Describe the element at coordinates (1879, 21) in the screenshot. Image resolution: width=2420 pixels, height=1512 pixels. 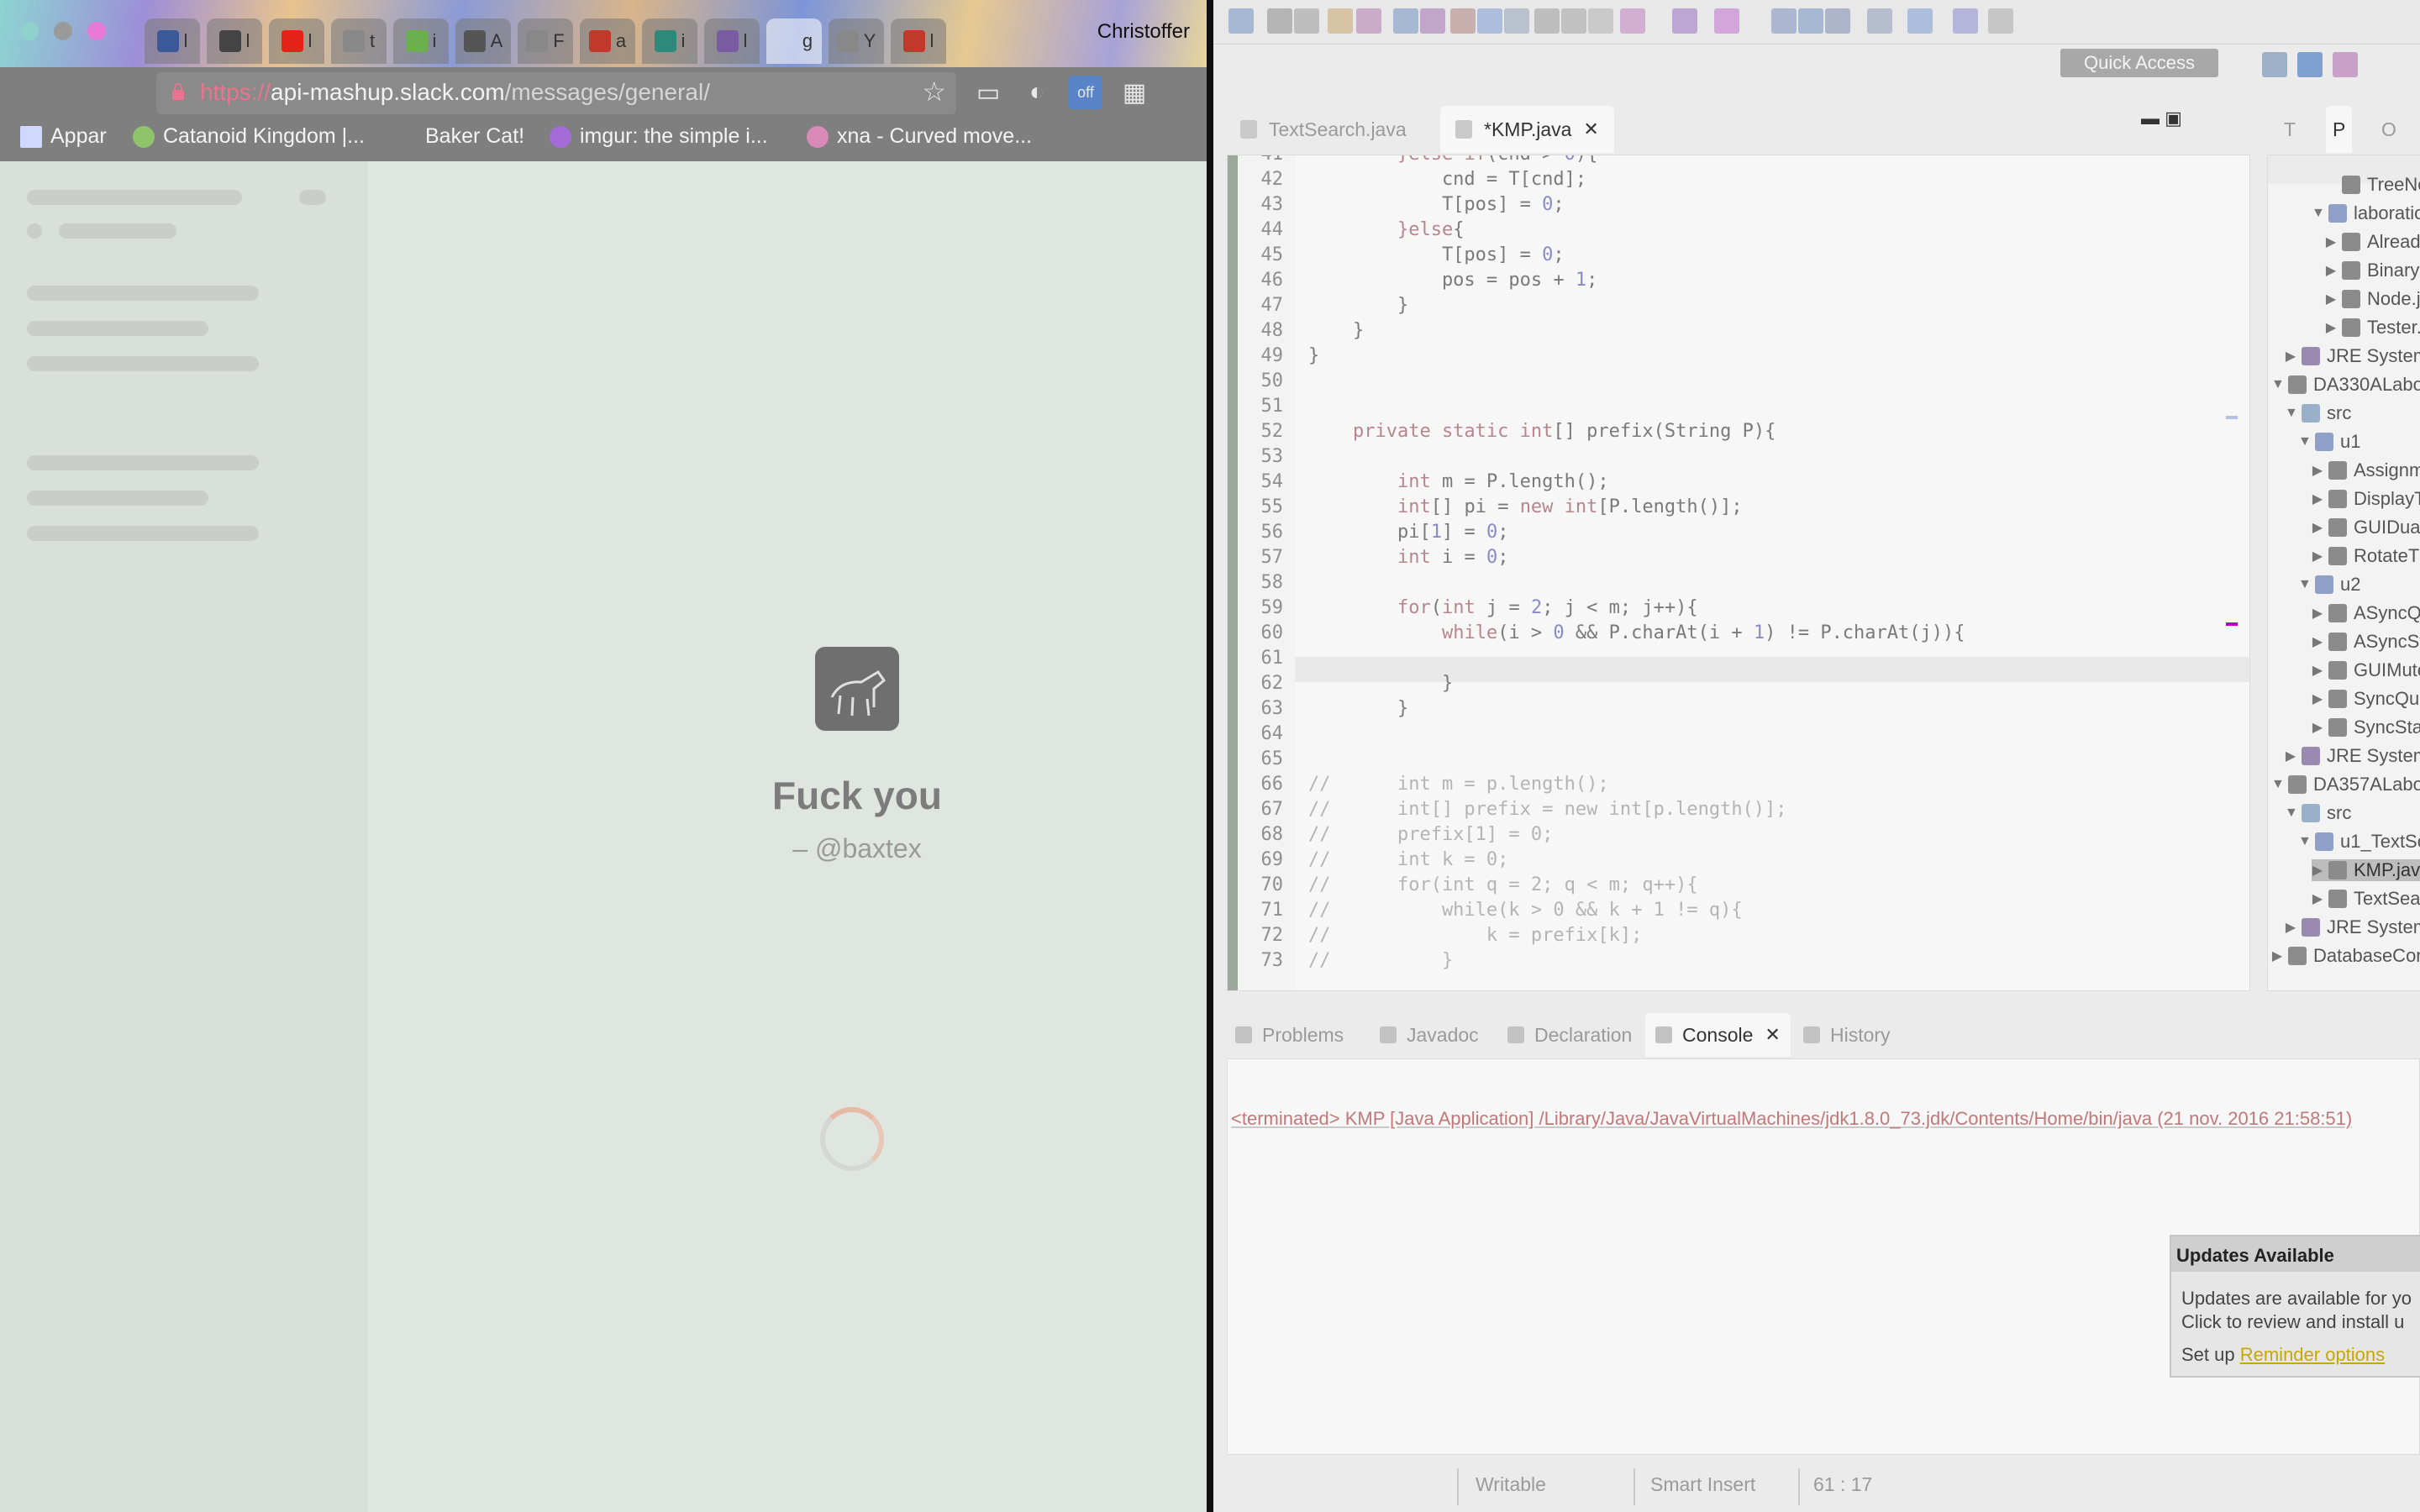
I see `annotation-icon` at that location.